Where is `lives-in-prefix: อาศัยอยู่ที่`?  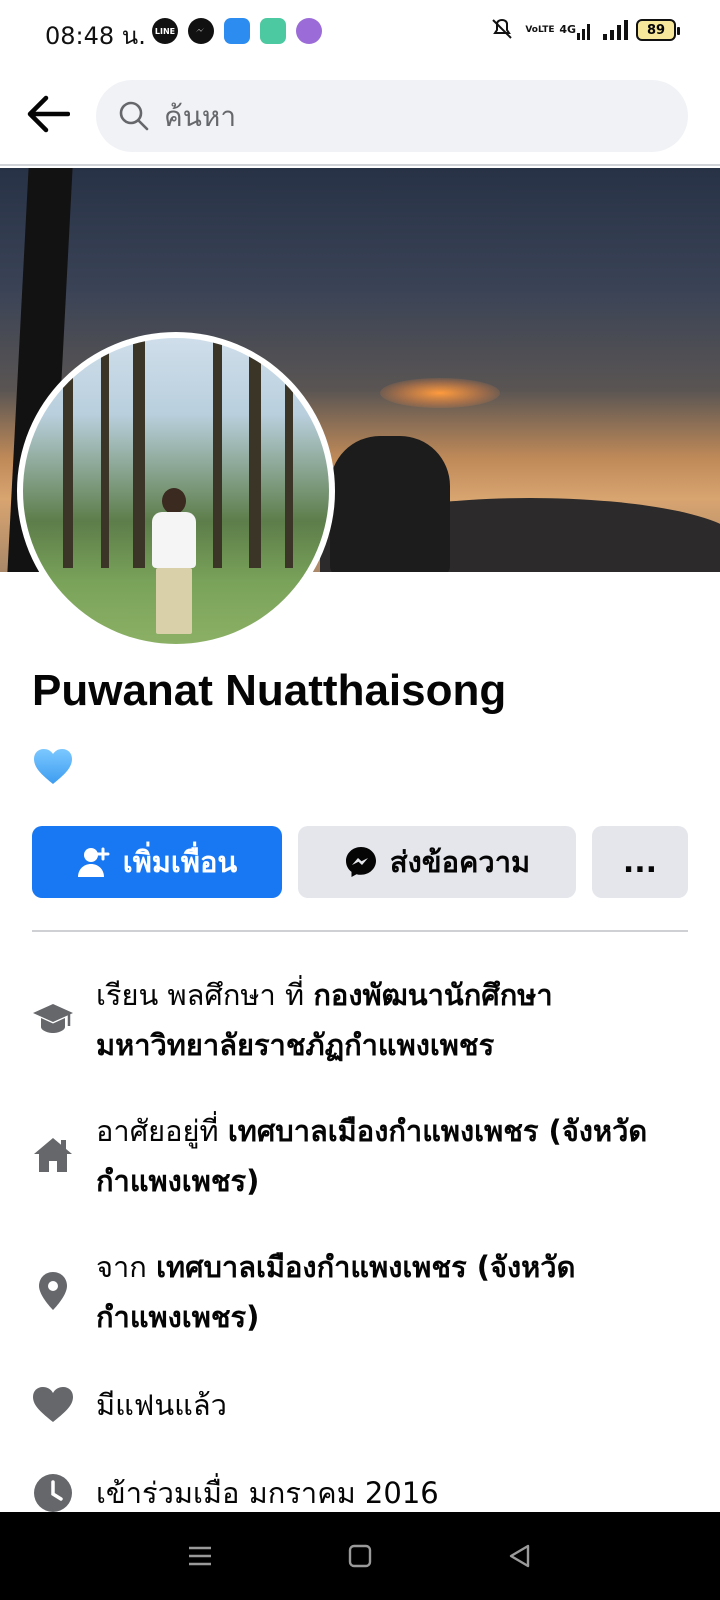 lives-in-prefix: อาศัยอยู่ที่ is located at coordinates (162, 1131).